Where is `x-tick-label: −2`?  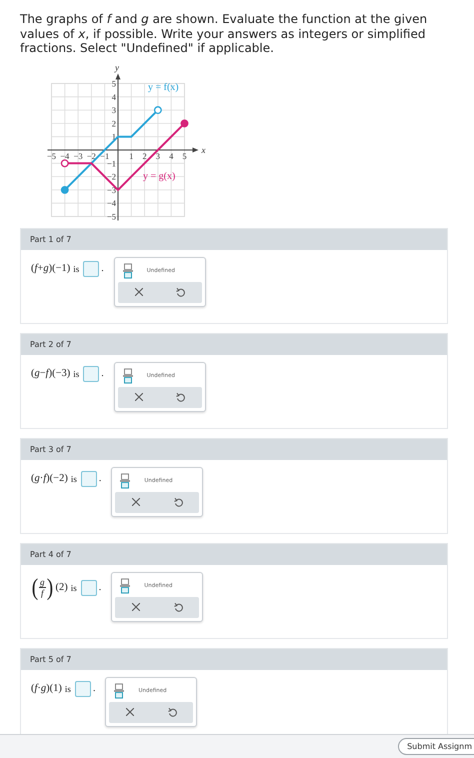
x-tick-label: −2 is located at coordinates (91, 155).